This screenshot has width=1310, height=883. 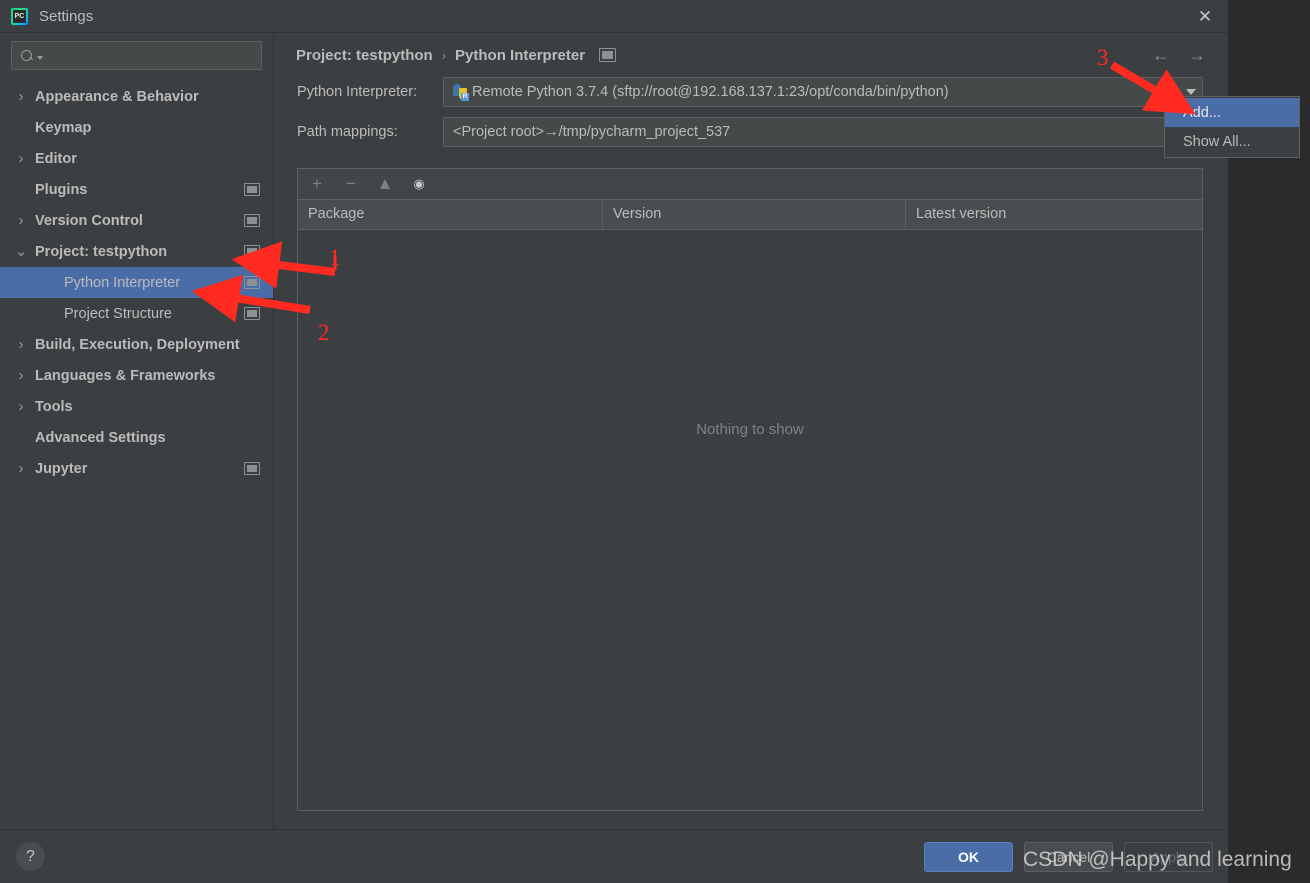 I want to click on sidebar-item-version-control: › Version Control, so click(x=136, y=220).